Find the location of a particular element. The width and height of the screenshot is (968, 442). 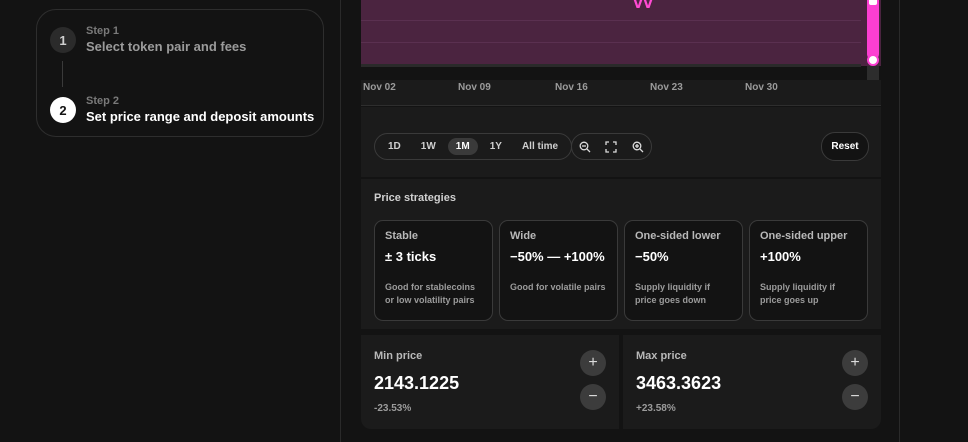

strategy-description: Good for volatile pairs is located at coordinates (558, 287).